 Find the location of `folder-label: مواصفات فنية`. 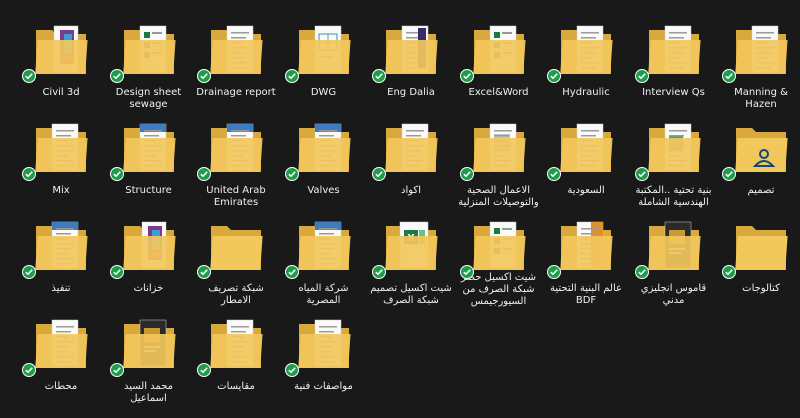

folder-label: مواصفات فنية is located at coordinates (323, 386).